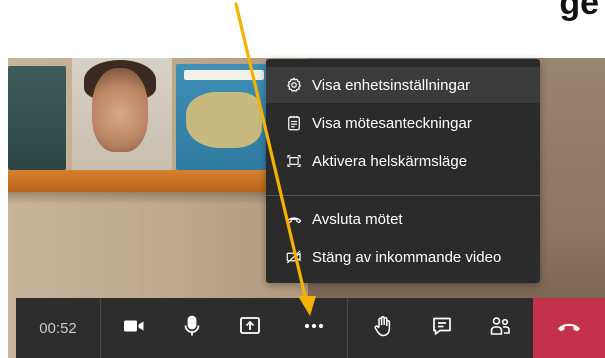 The width and height of the screenshot is (605, 358). I want to click on book-blue, so click(224, 117).